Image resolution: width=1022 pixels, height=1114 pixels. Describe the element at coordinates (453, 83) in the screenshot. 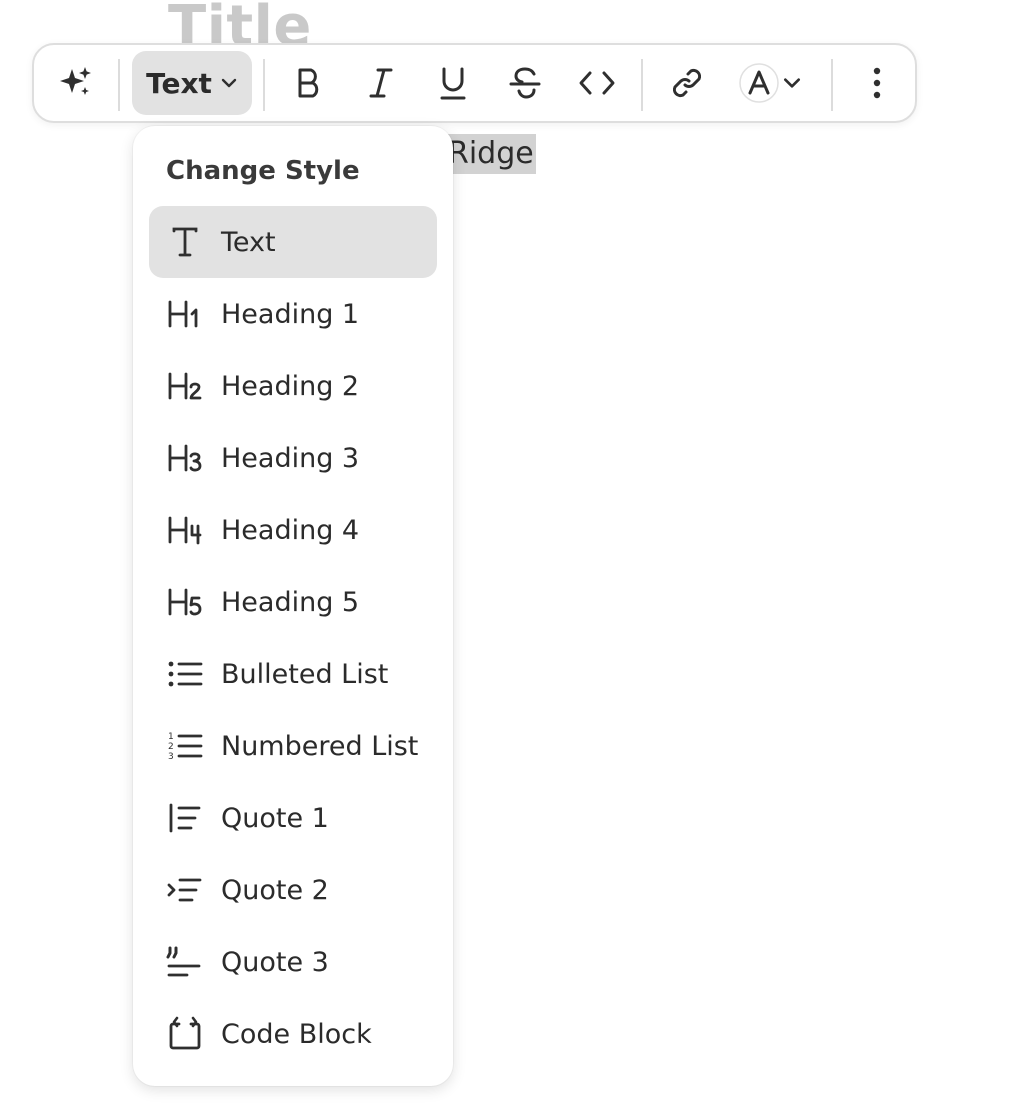

I see `underline-icon` at that location.